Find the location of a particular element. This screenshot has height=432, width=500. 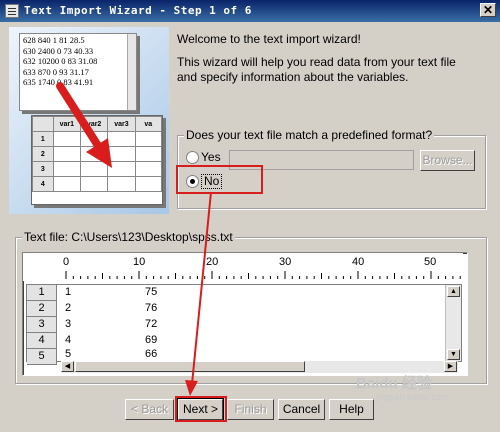

sample-line: 635 1740 0 83 41.91 is located at coordinates (58, 82).